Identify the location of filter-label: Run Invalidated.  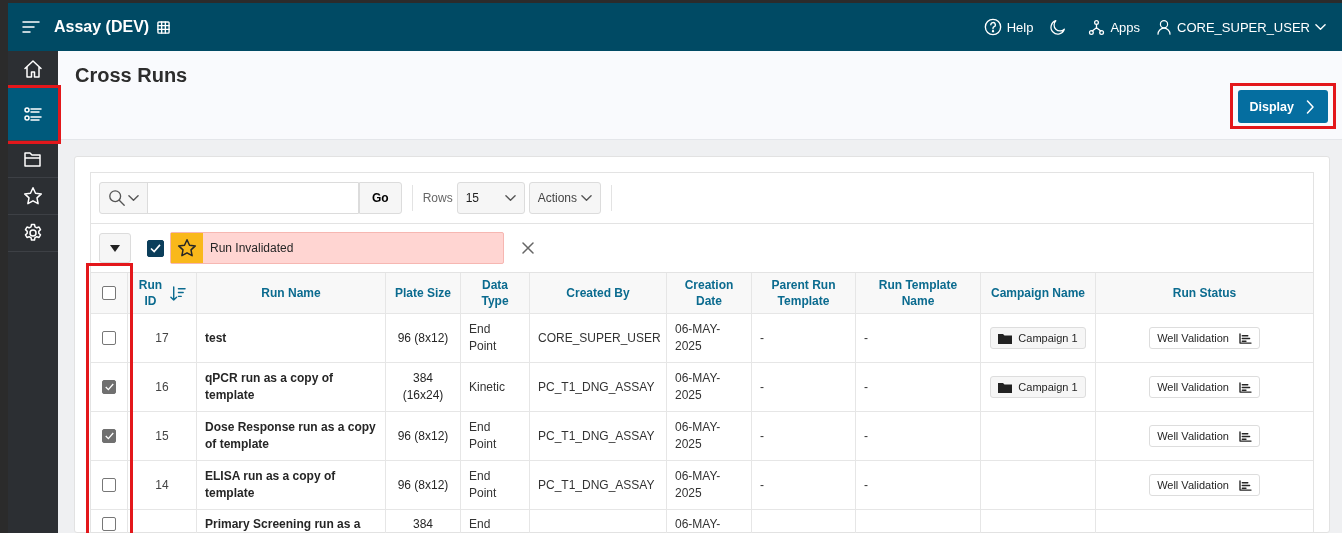
(251, 248).